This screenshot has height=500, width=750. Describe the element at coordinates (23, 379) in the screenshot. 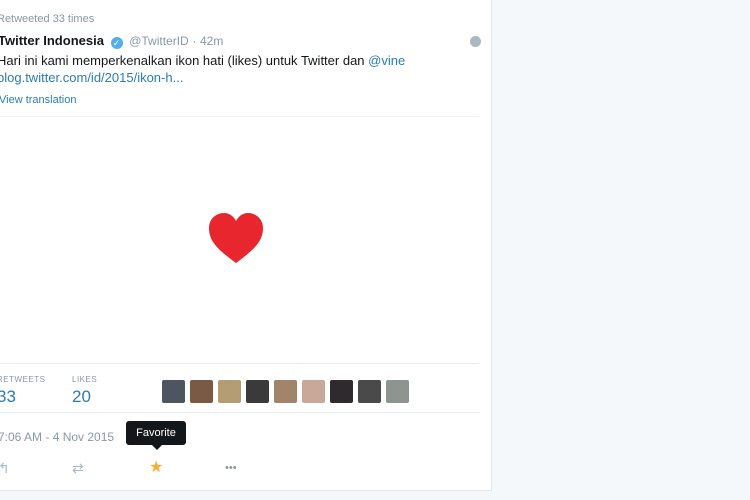

I see `retweets-label: RETWEETS` at that location.